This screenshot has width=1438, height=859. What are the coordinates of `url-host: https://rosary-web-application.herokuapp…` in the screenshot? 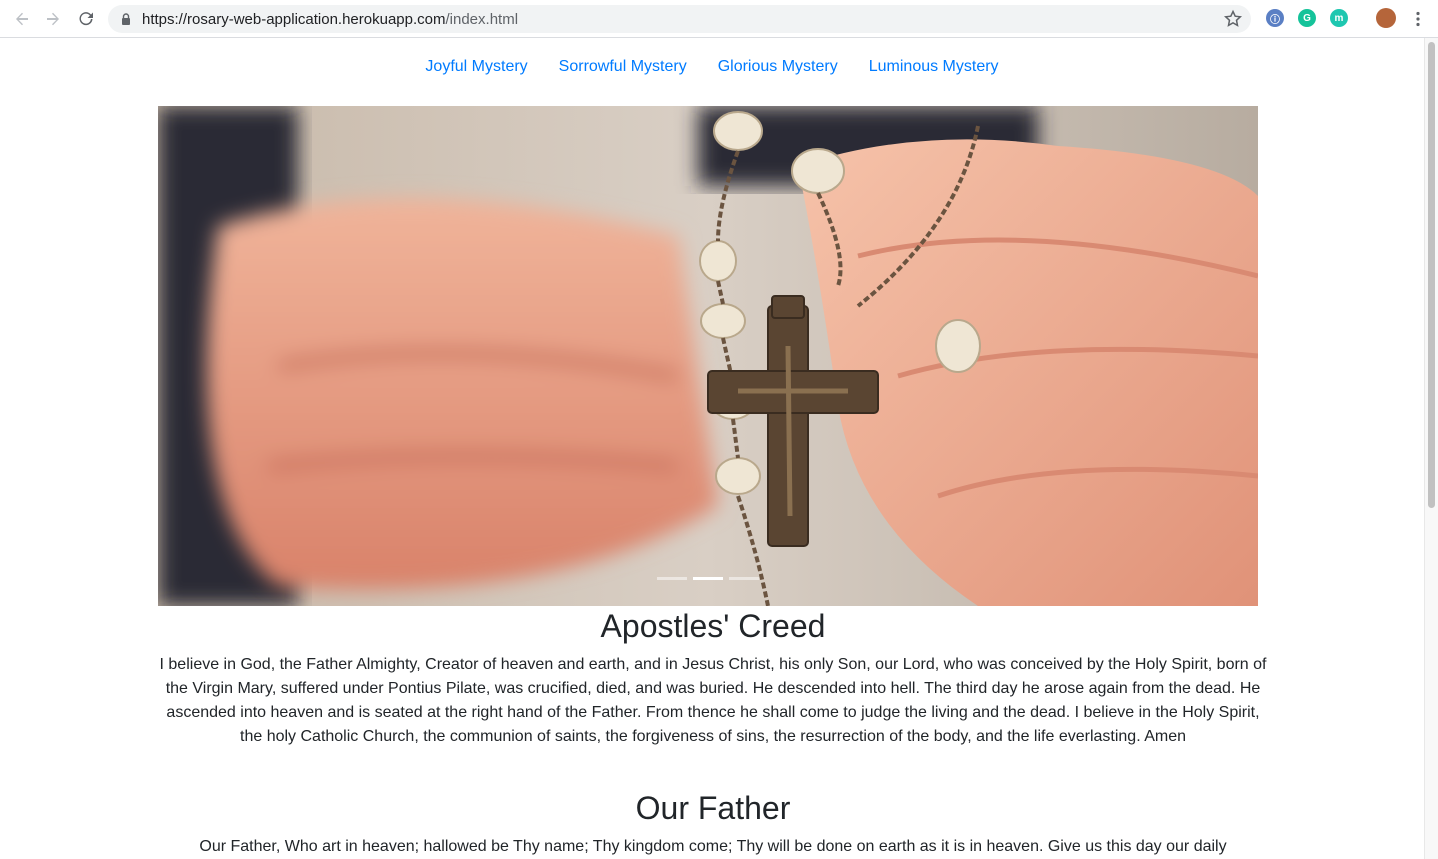 It's located at (294, 19).